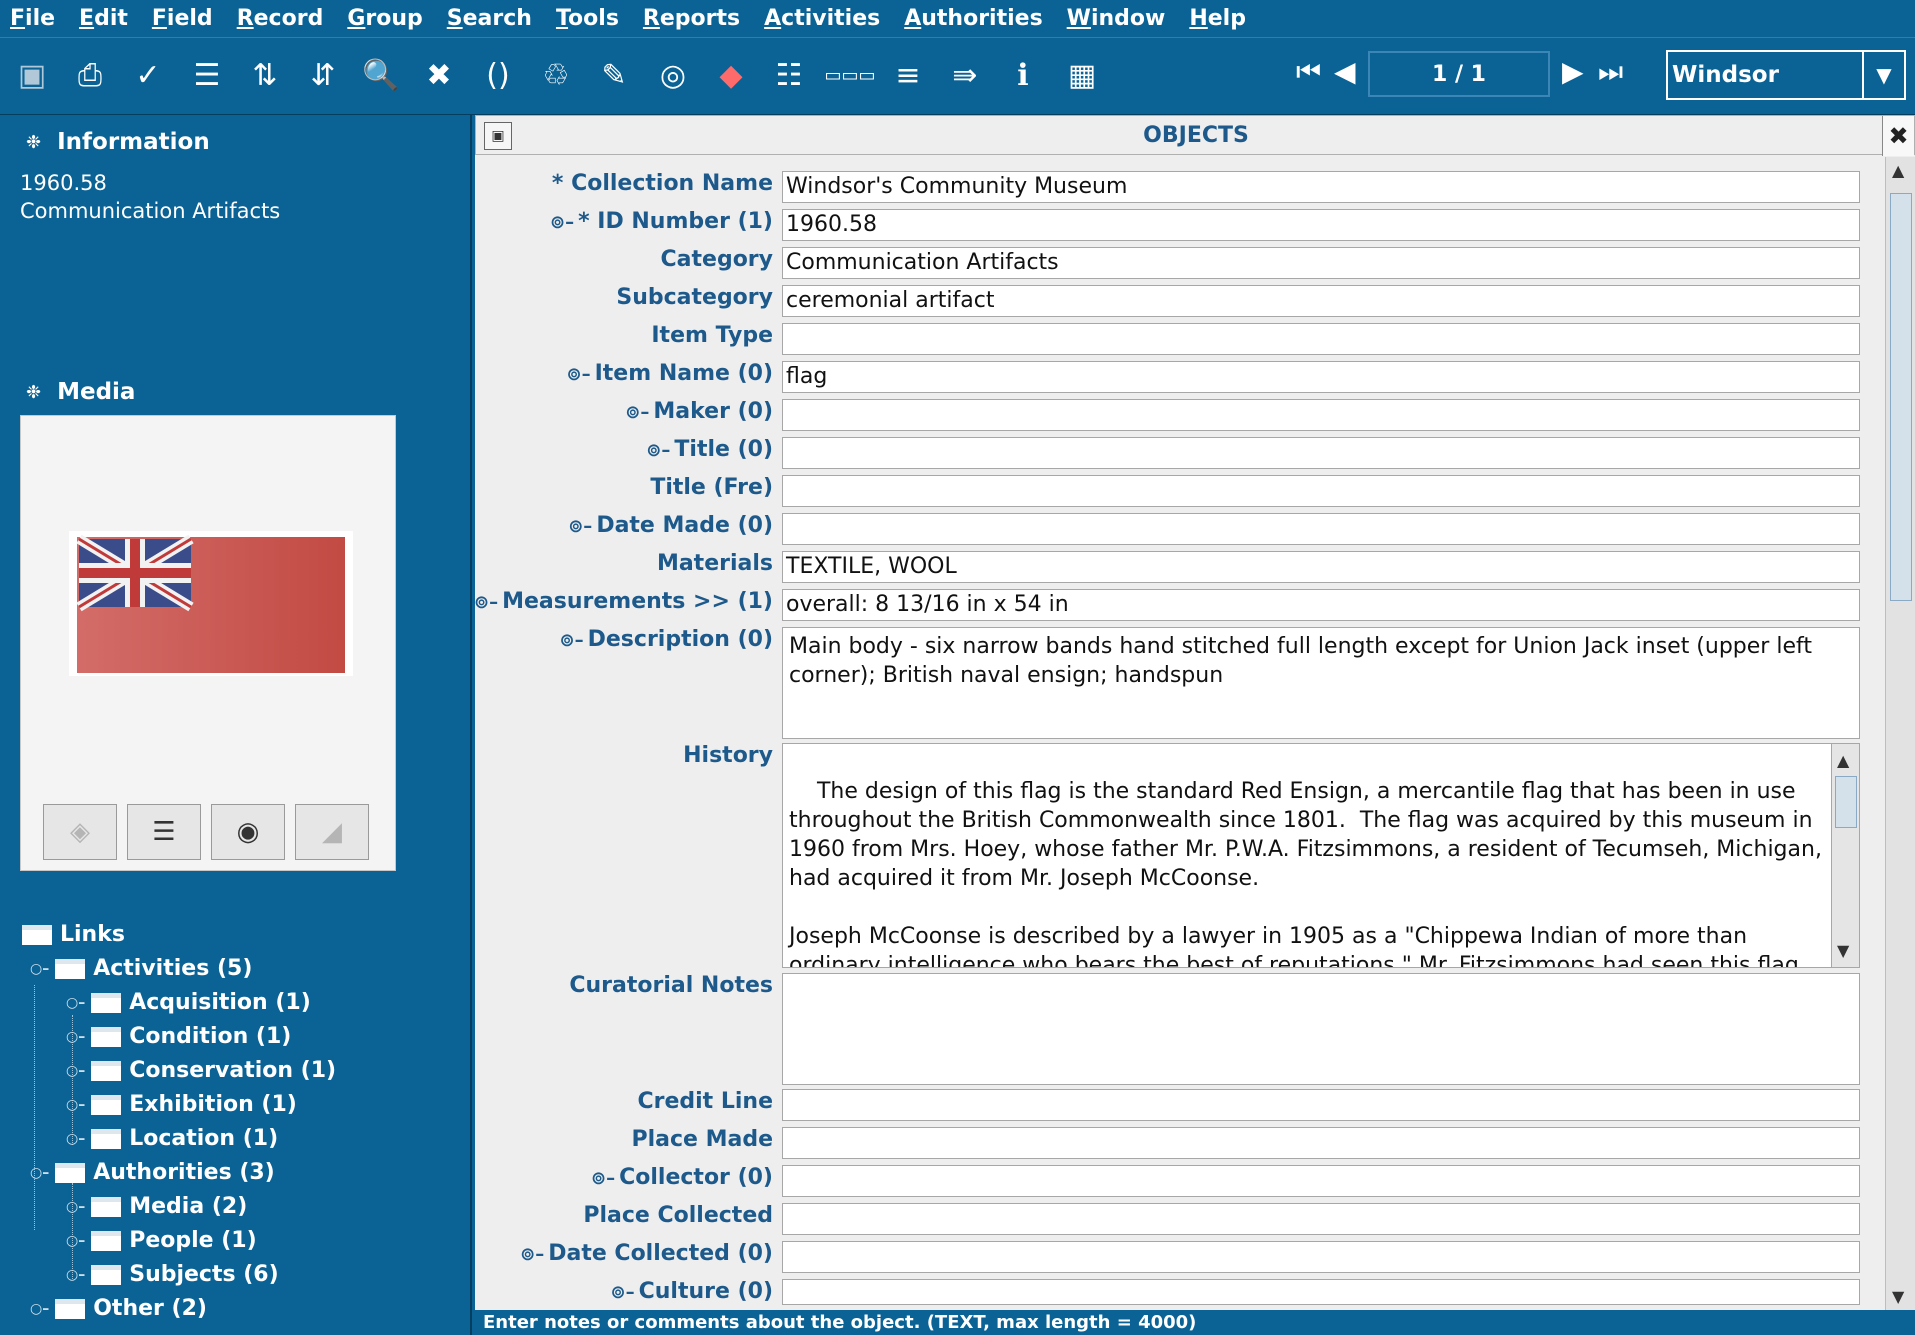 Image resolution: width=1915 pixels, height=1335 pixels. Describe the element at coordinates (1321, 415) in the screenshot. I see `maker-field` at that location.